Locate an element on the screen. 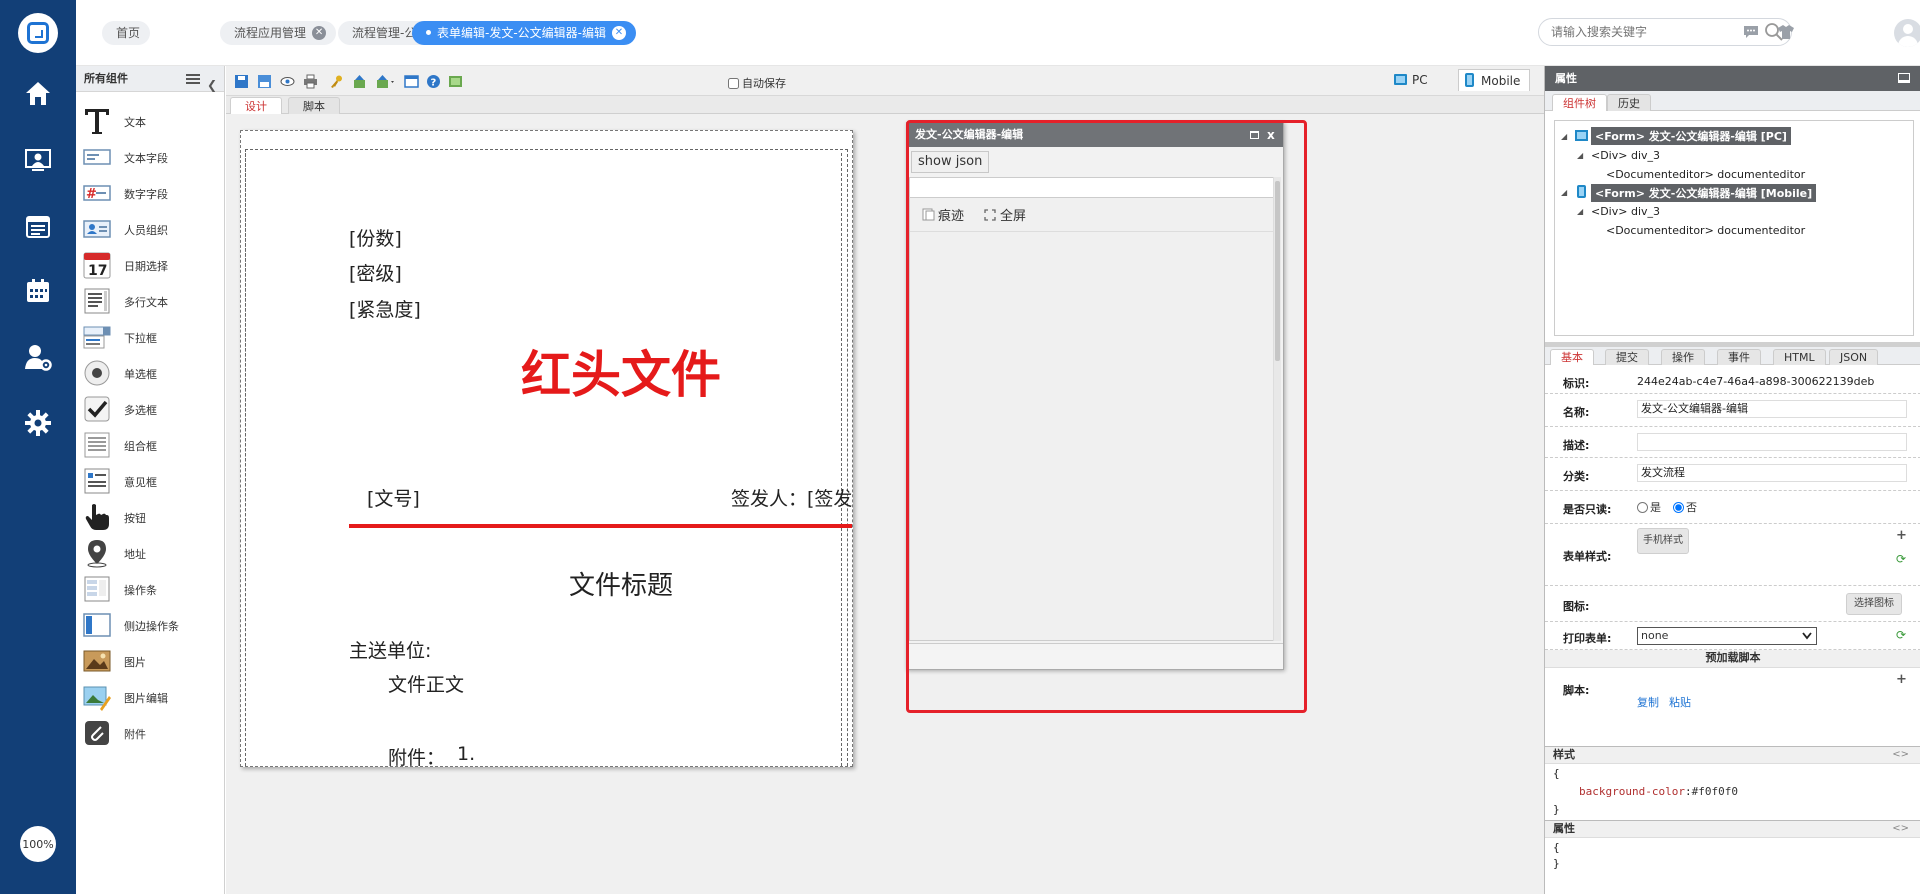 This screenshot has height=894, width=1920. gear-icon is located at coordinates (38, 423).